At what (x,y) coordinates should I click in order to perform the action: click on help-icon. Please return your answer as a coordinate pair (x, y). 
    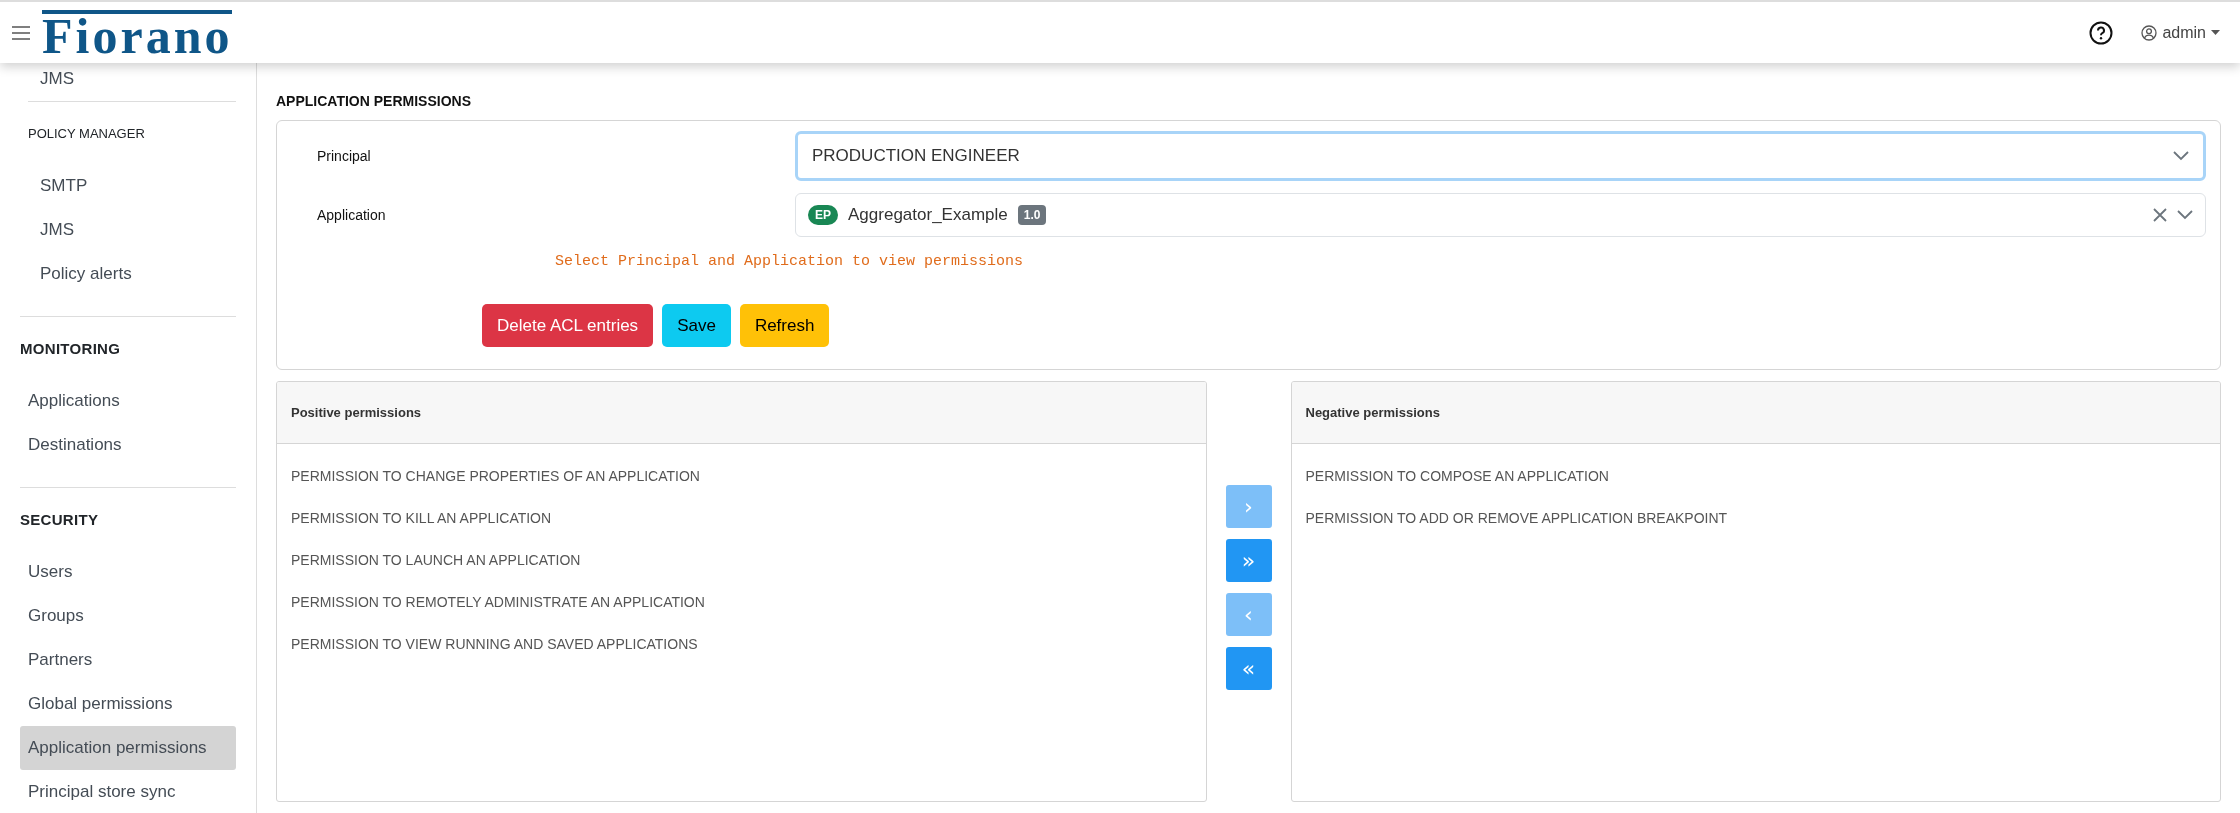
    Looking at the image, I should click on (2101, 32).